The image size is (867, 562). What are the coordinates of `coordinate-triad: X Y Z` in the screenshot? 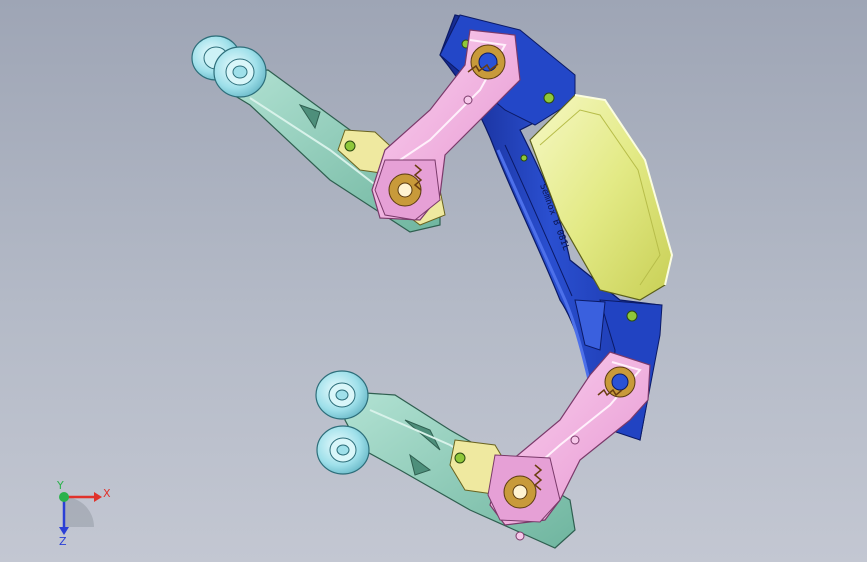 It's located at (83, 513).